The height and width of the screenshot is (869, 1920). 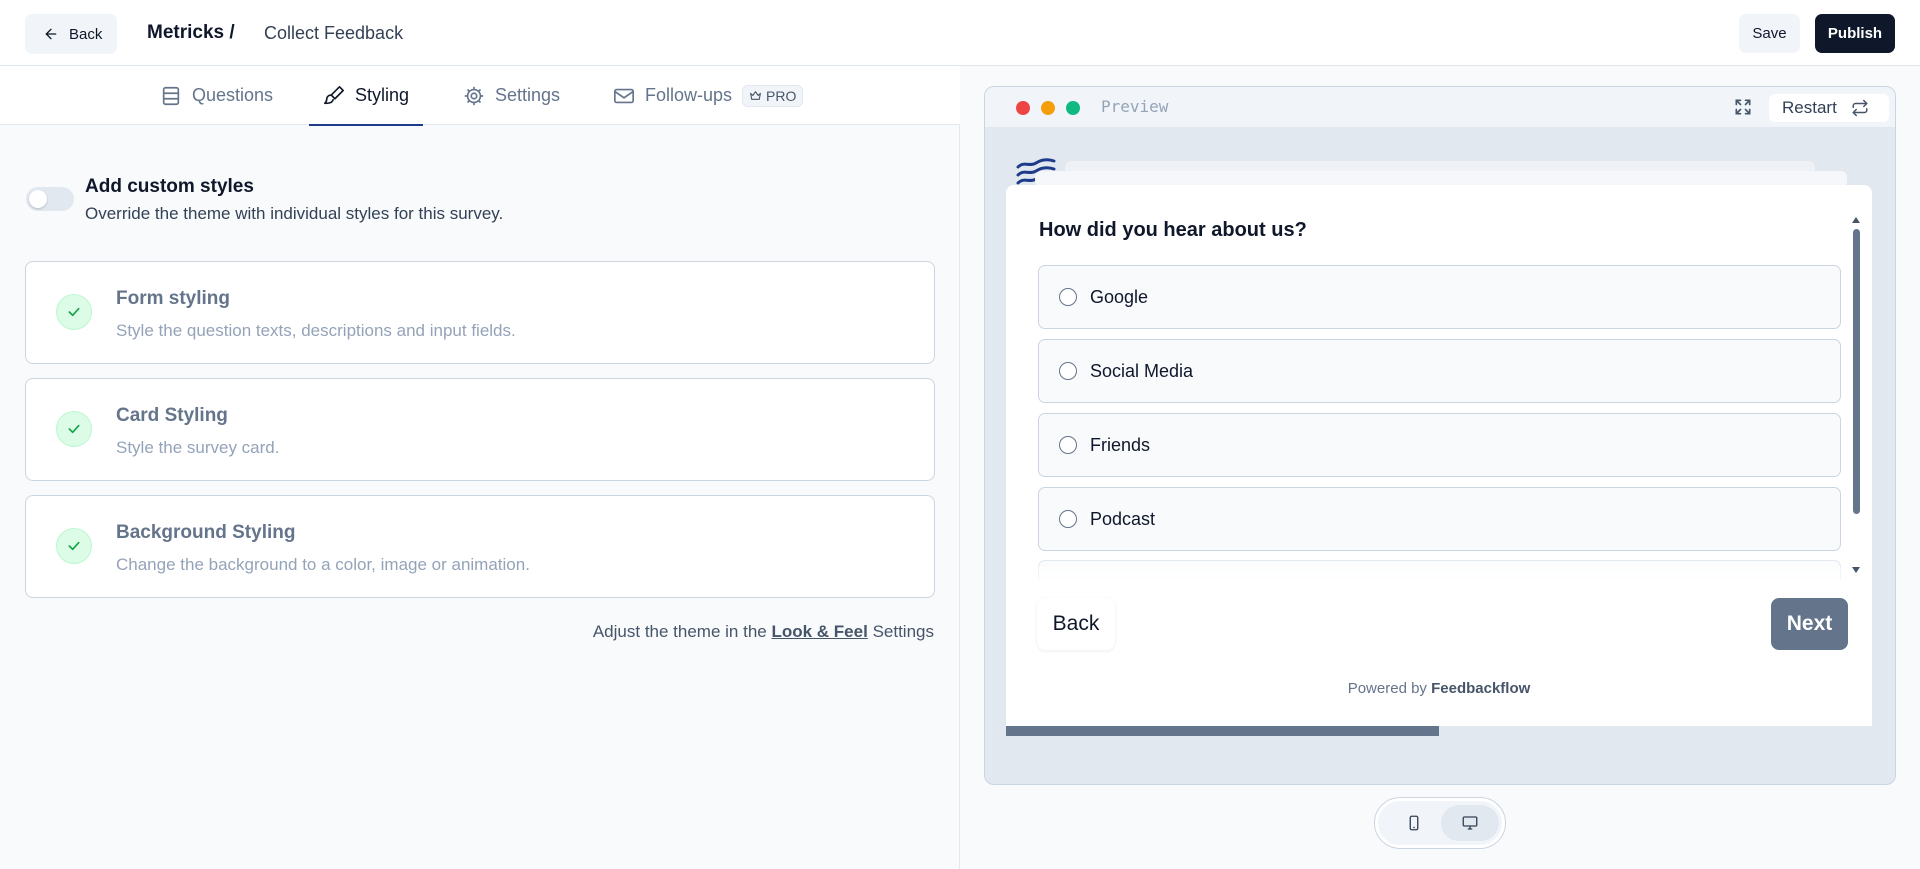 I want to click on custom-styles-title: Add custom styles, so click(x=169, y=186).